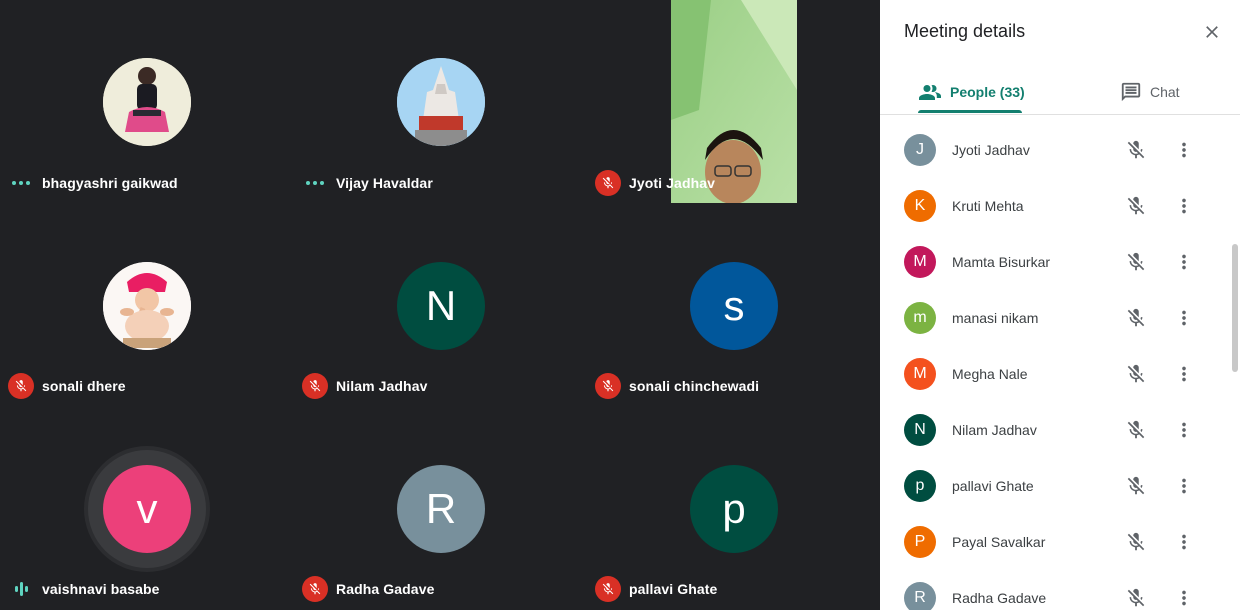  I want to click on participant-list-avatar: m, so click(920, 318).